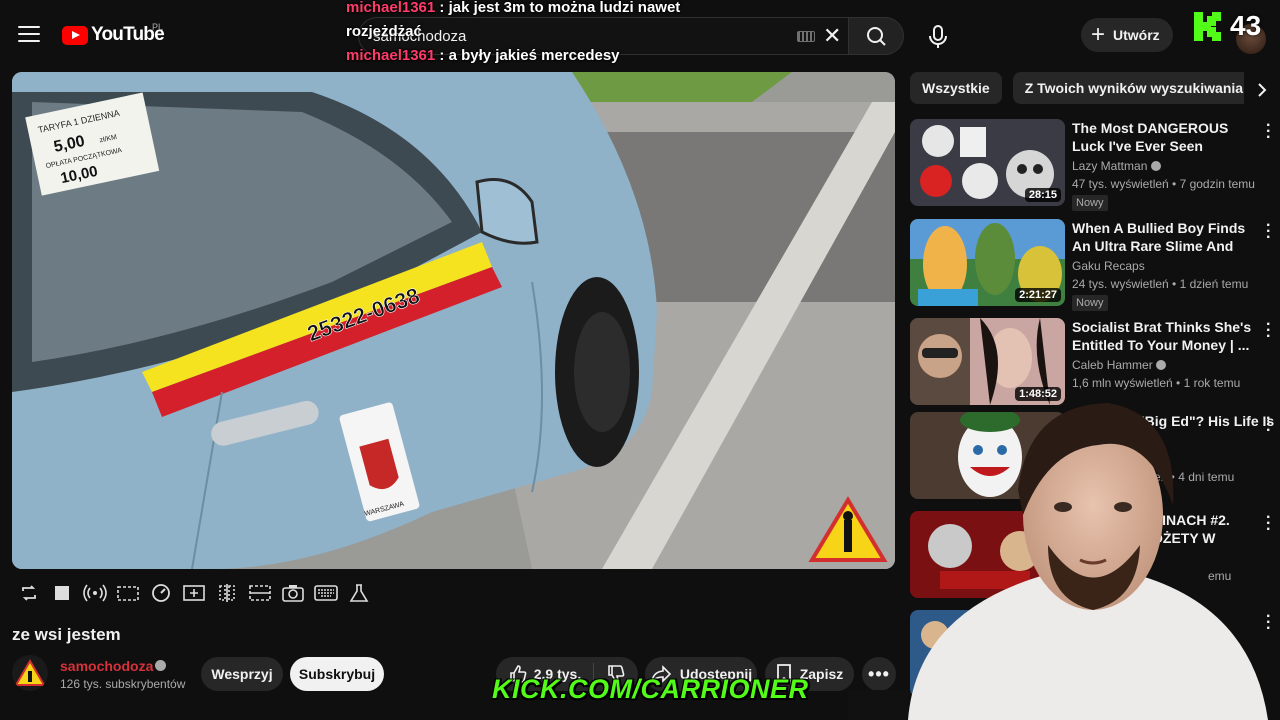  I want to click on player-extra-controls, so click(202, 593).